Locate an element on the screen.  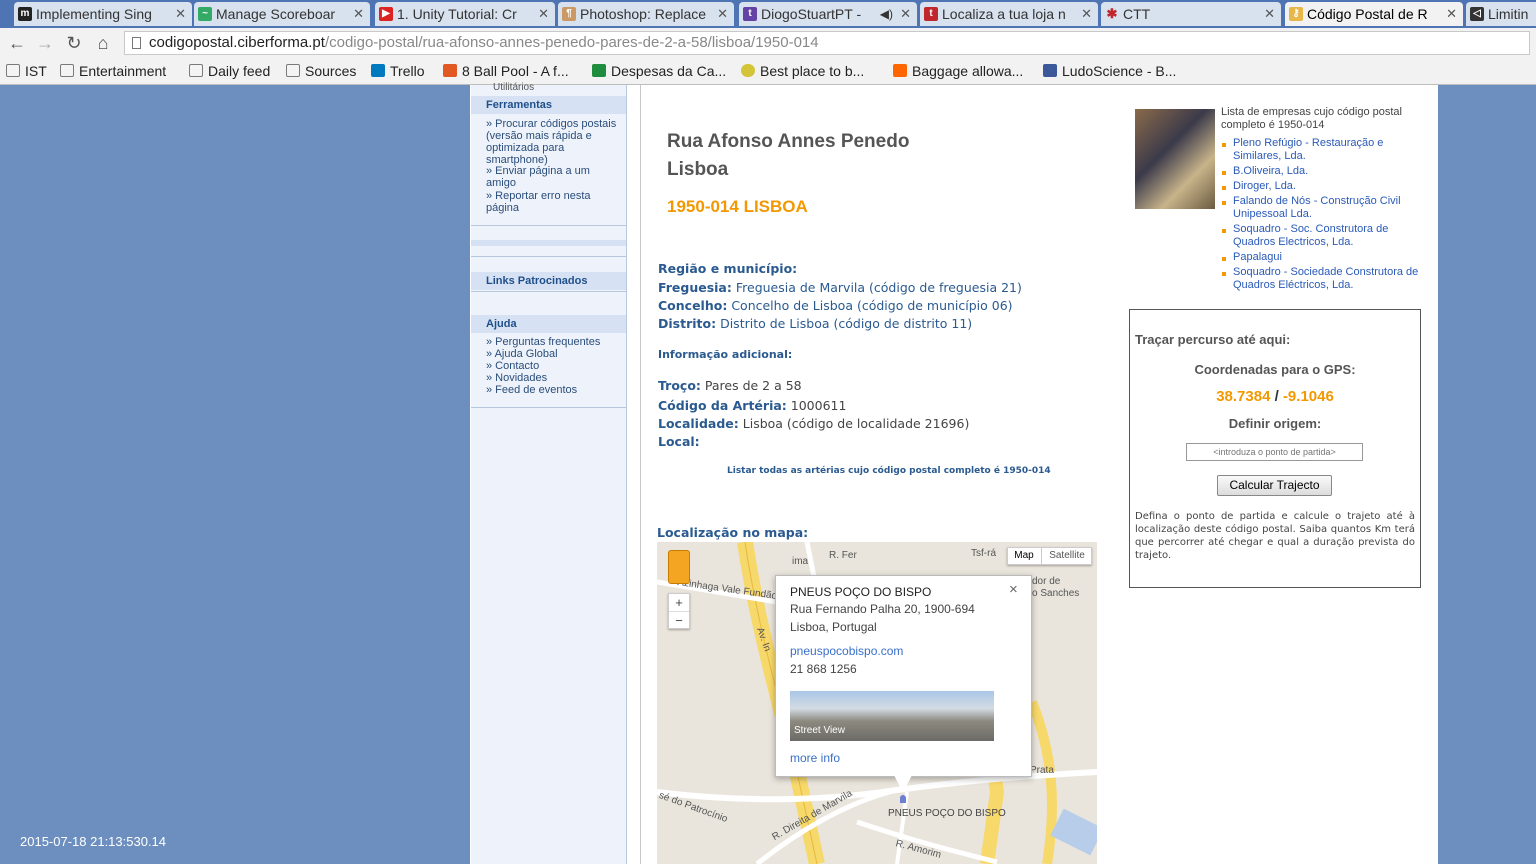
region-heading: Região e município: is located at coordinates (728, 268).